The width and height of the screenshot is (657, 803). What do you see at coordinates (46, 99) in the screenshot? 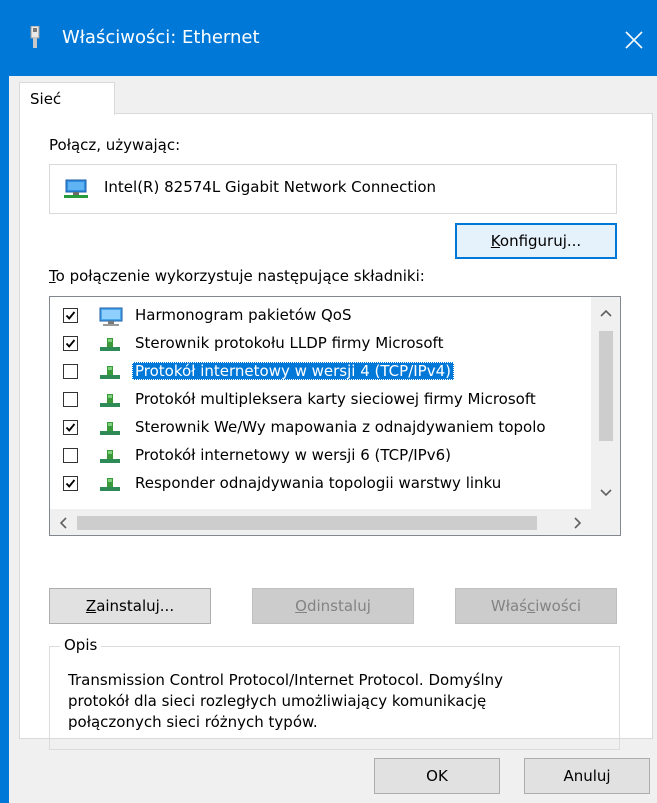
I see `tab-label: Sieć` at bounding box center [46, 99].